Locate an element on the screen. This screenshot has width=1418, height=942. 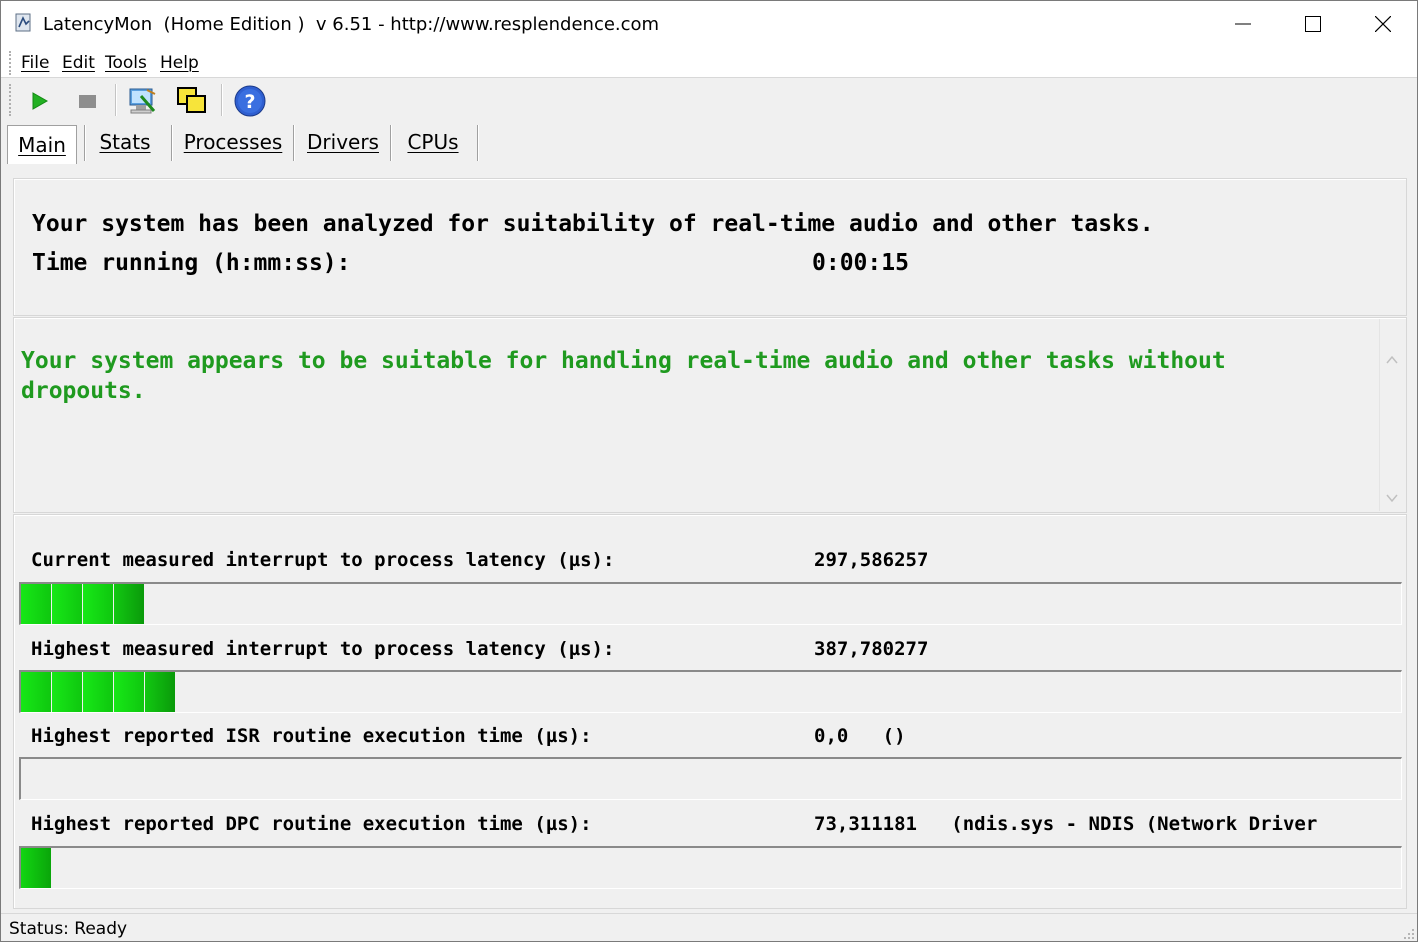
windows-icon is located at coordinates (191, 100).